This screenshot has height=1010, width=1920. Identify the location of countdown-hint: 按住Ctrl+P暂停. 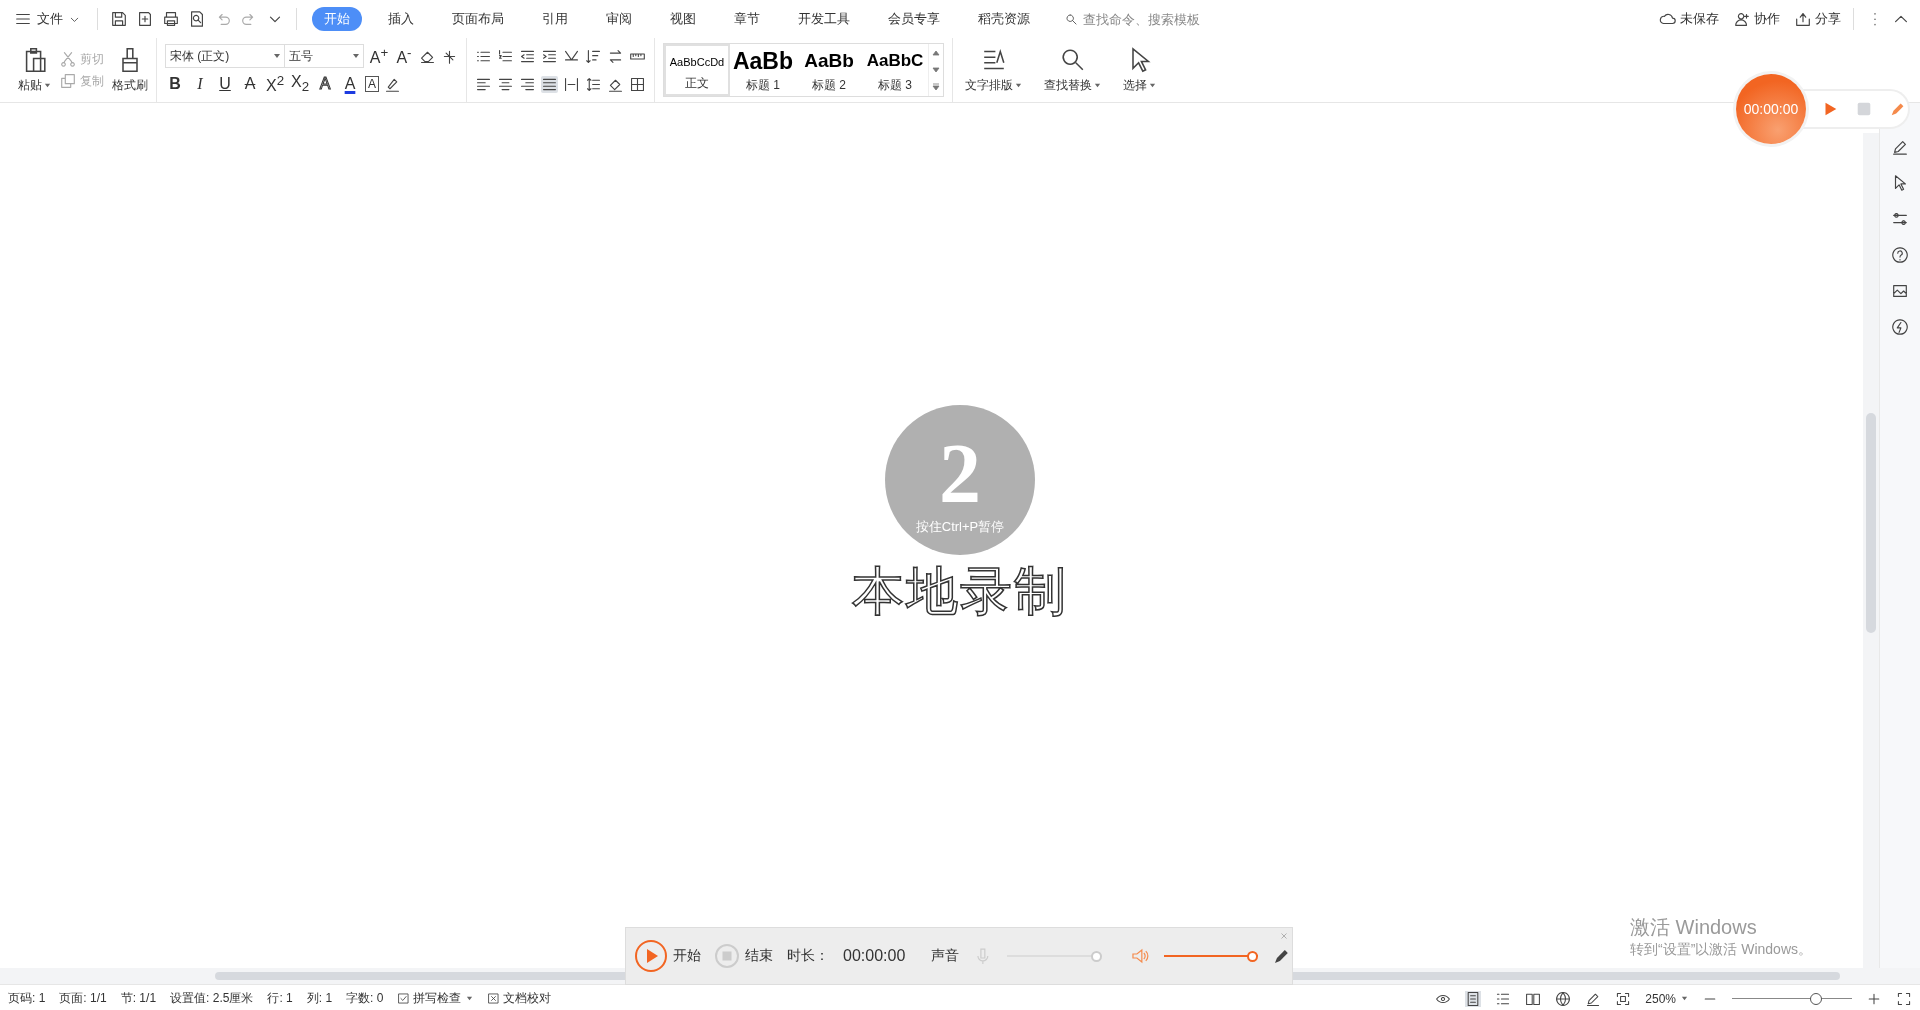
(960, 527).